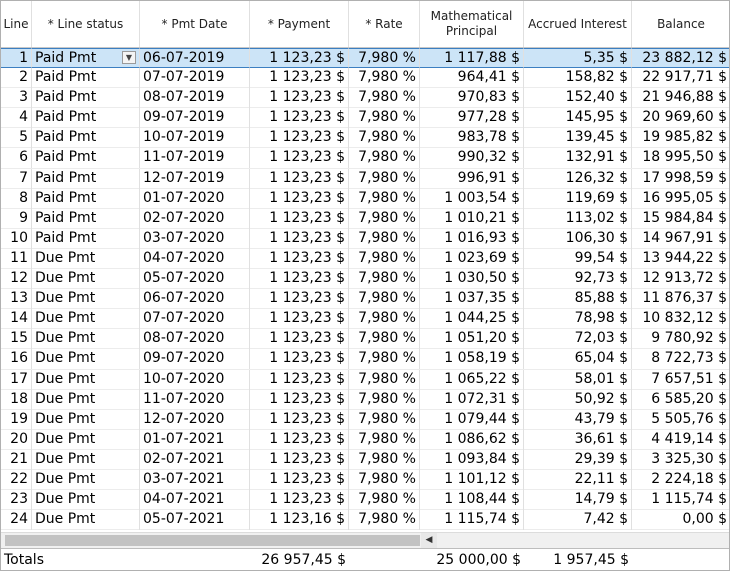 This screenshot has height=573, width=732. I want to click on header-balance: Balance, so click(680, 24).